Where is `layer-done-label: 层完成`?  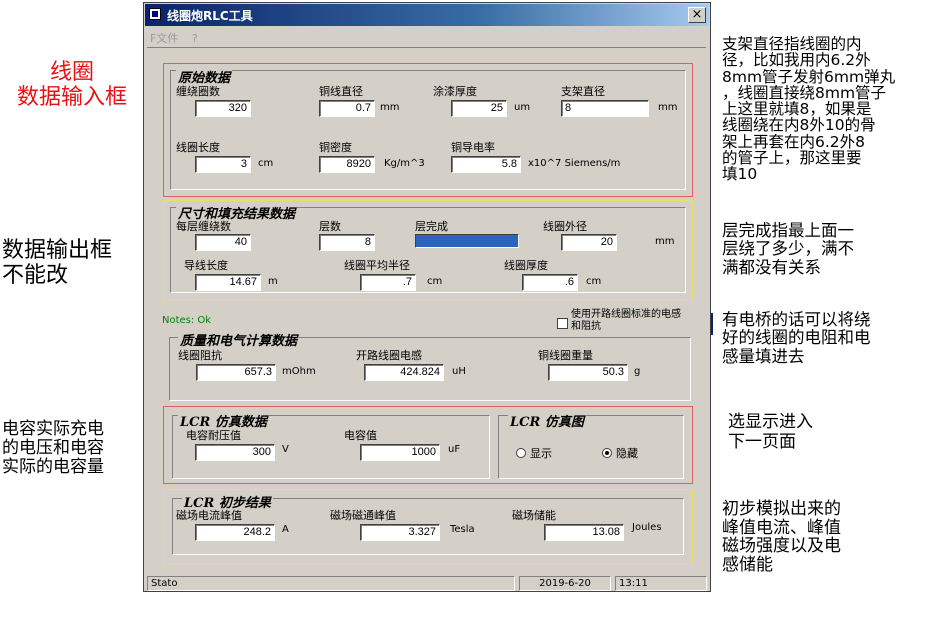
layer-done-label: 层完成 is located at coordinates (431, 226).